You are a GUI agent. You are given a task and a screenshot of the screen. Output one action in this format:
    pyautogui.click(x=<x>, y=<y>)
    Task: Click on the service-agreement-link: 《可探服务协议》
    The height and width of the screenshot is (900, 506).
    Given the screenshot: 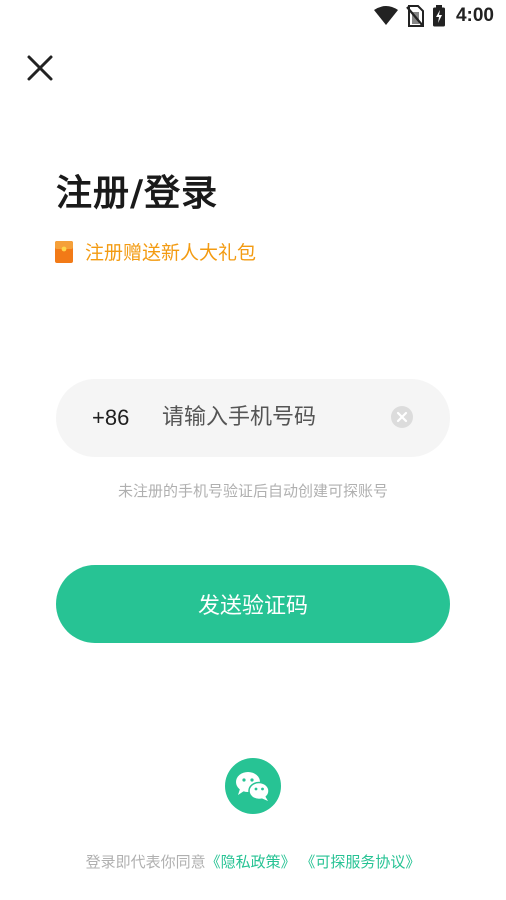 What is the action you would take?
    pyautogui.click(x=360, y=862)
    